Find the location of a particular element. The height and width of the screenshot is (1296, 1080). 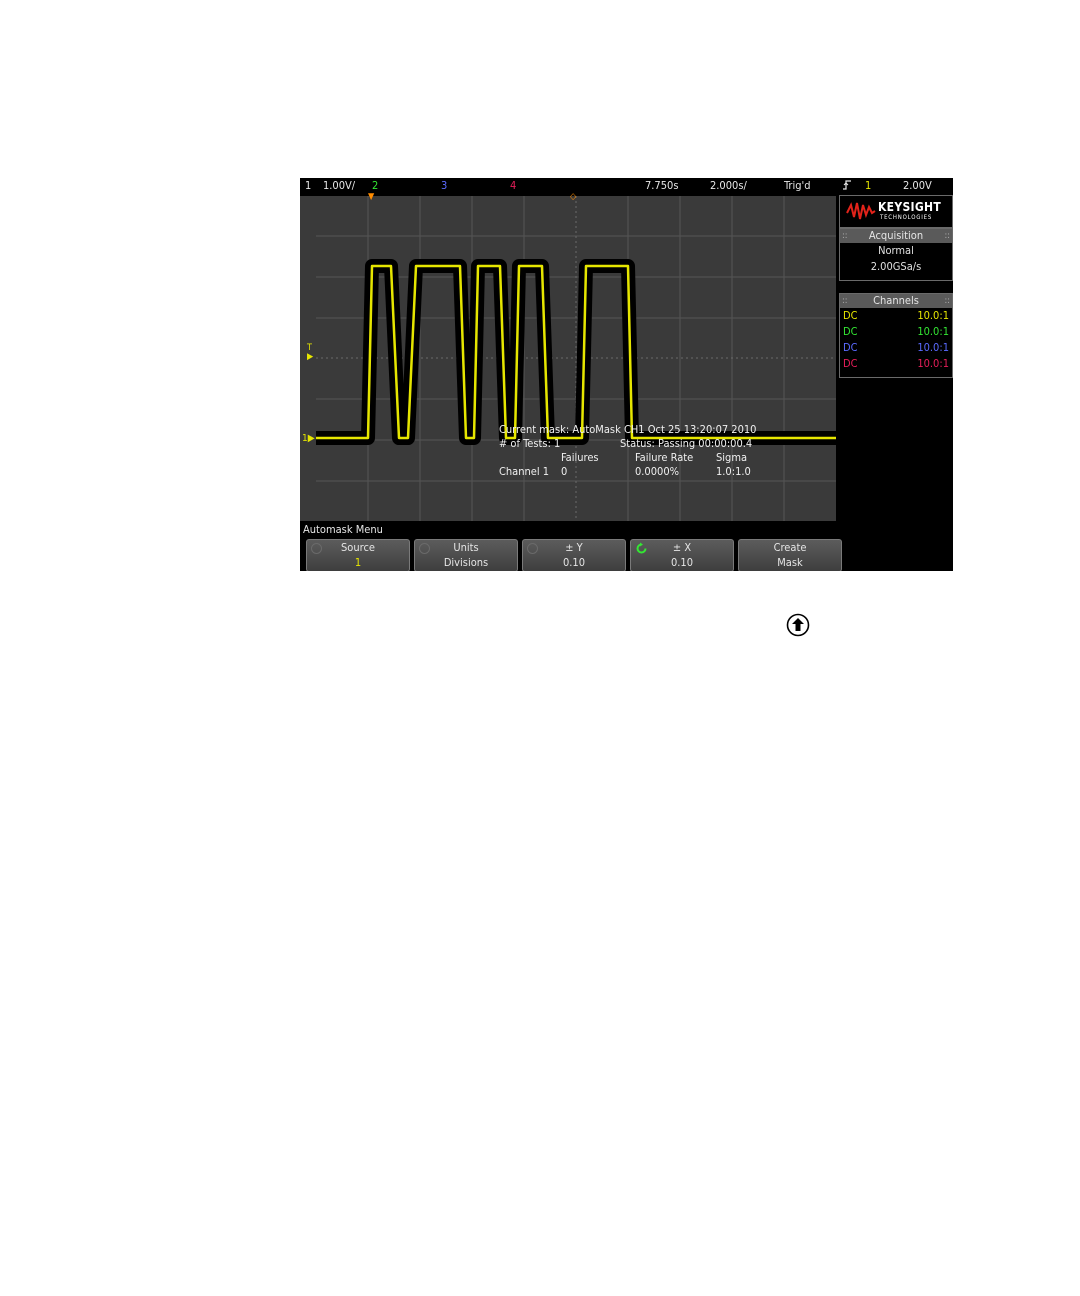

ch1-label: 1 is located at coordinates (308, 185).